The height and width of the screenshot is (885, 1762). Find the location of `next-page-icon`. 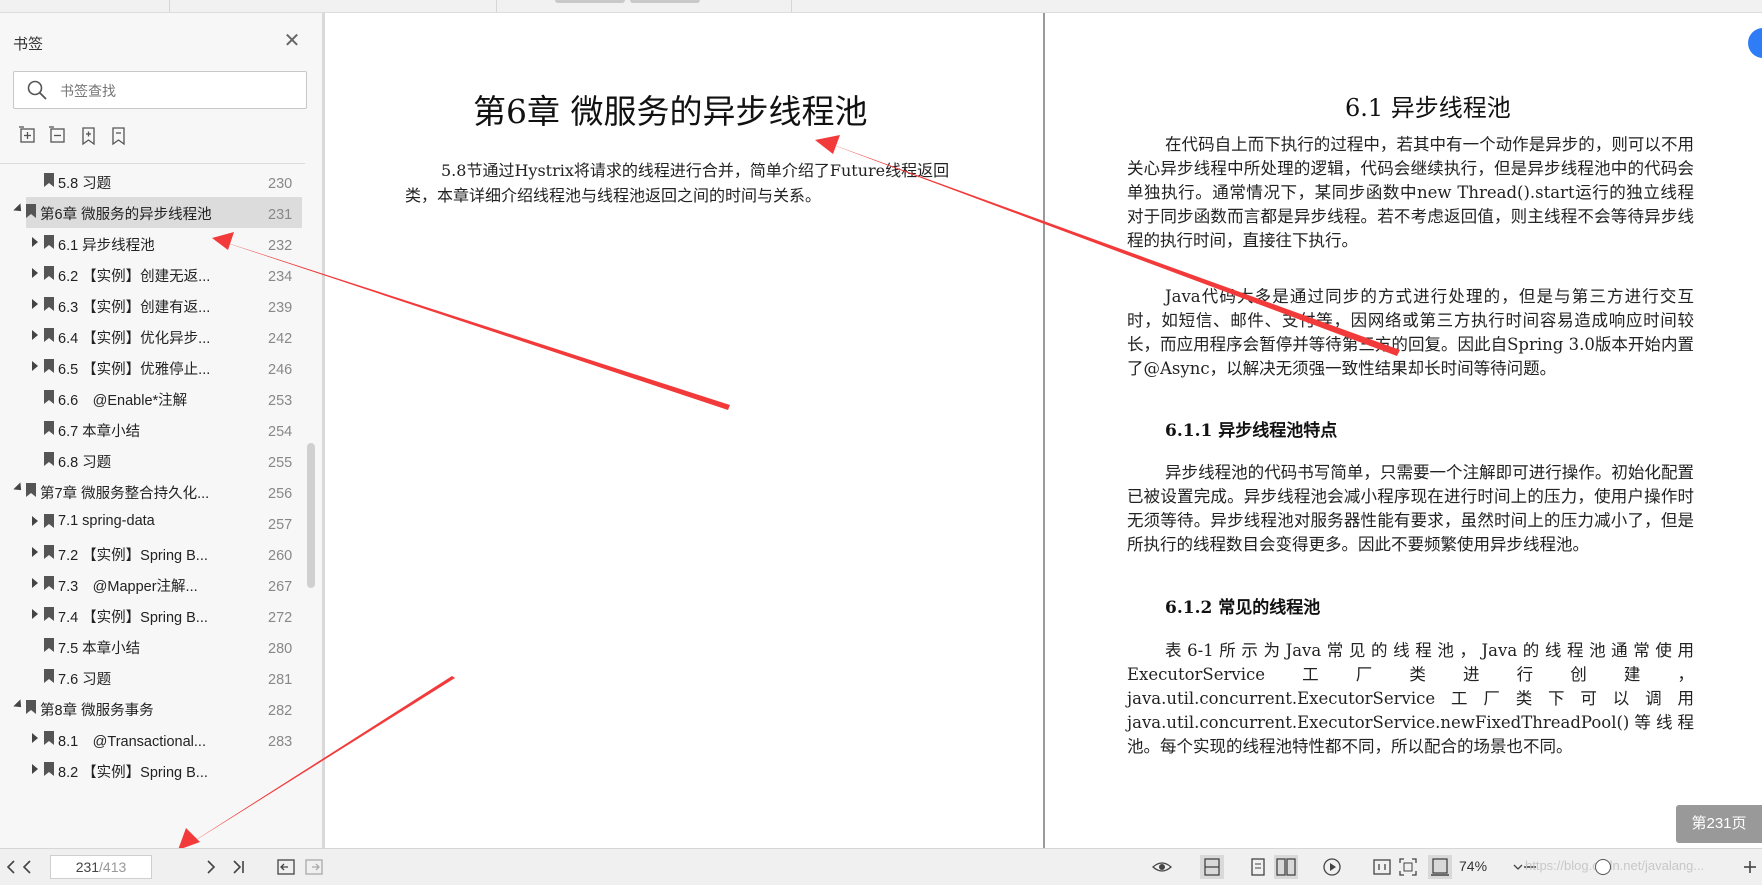

next-page-icon is located at coordinates (210, 867).